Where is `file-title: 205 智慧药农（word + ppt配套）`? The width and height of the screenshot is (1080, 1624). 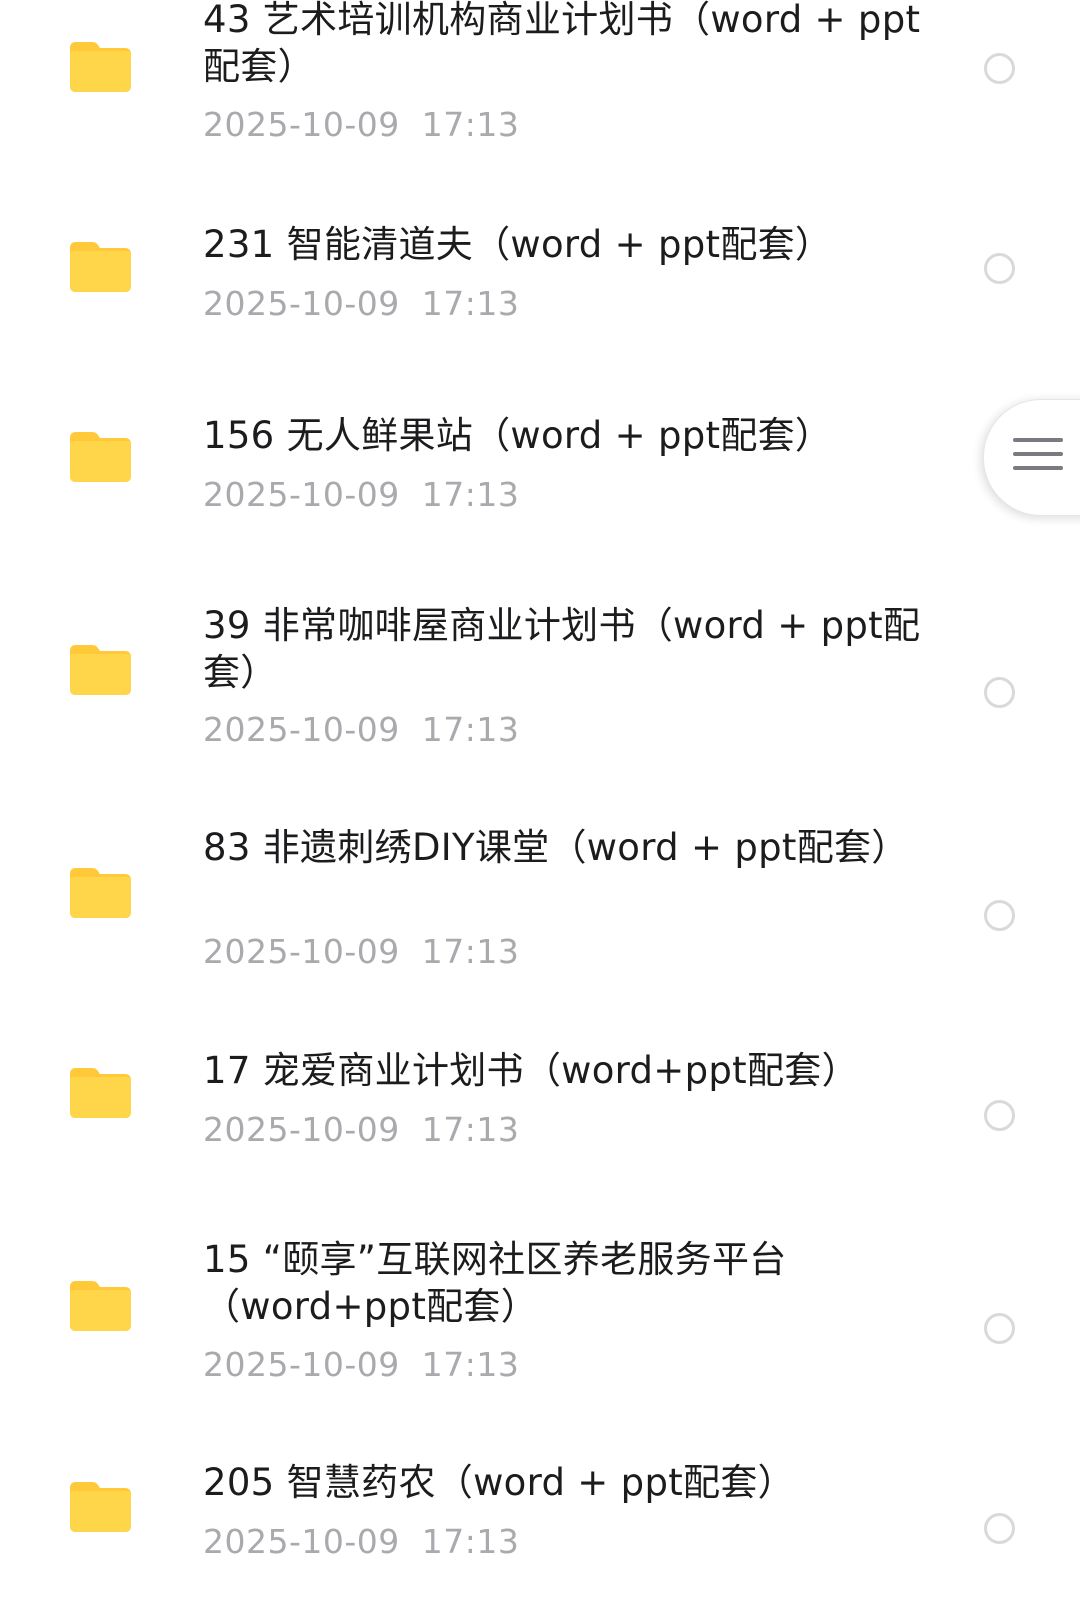
file-title: 205 智慧药农（word + ppt配套） is located at coordinates (499, 1482).